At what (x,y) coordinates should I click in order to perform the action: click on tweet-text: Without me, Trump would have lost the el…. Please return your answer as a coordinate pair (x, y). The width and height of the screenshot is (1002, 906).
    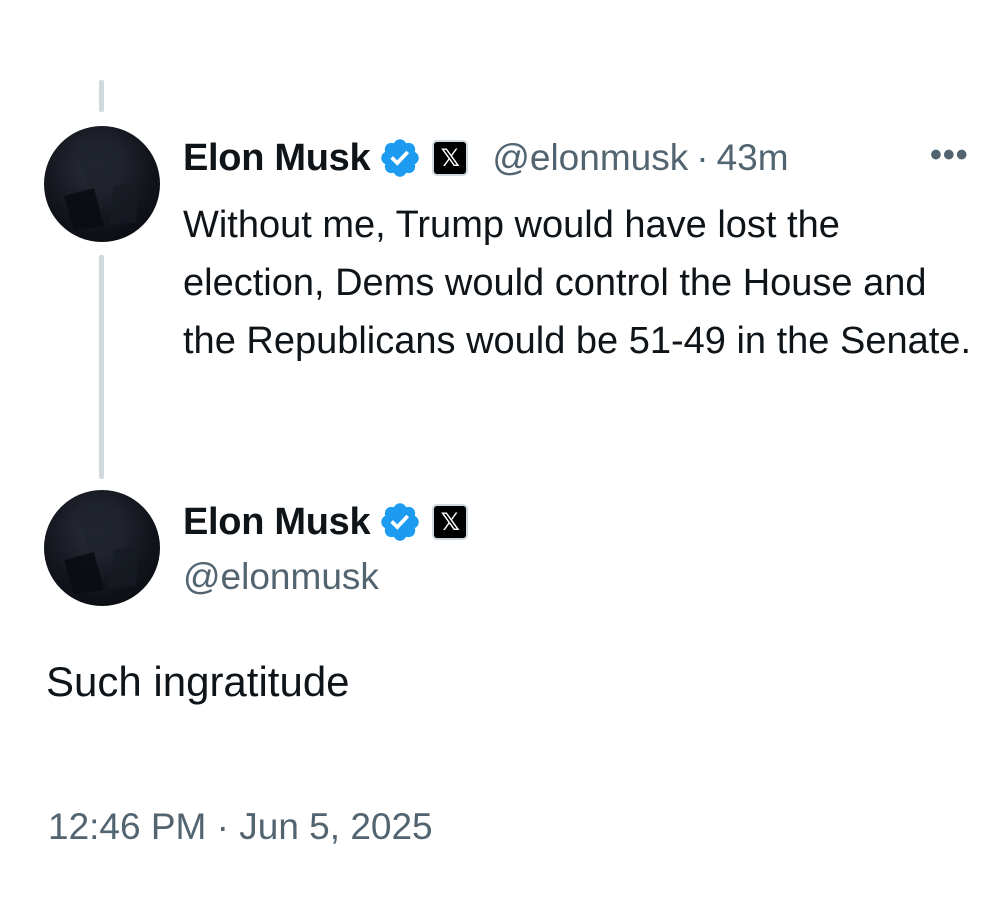
    Looking at the image, I should click on (577, 283).